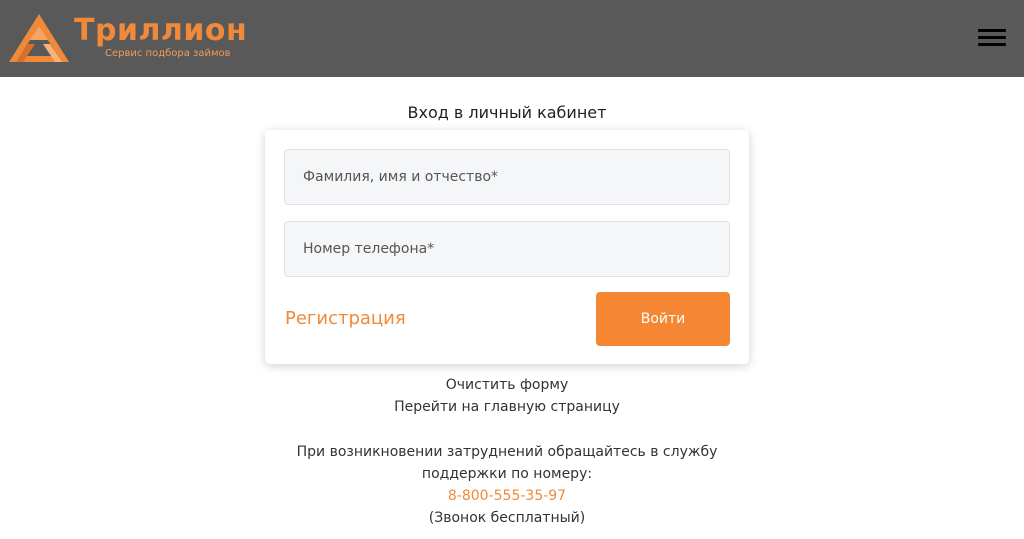  I want to click on phone-input, so click(507, 249).